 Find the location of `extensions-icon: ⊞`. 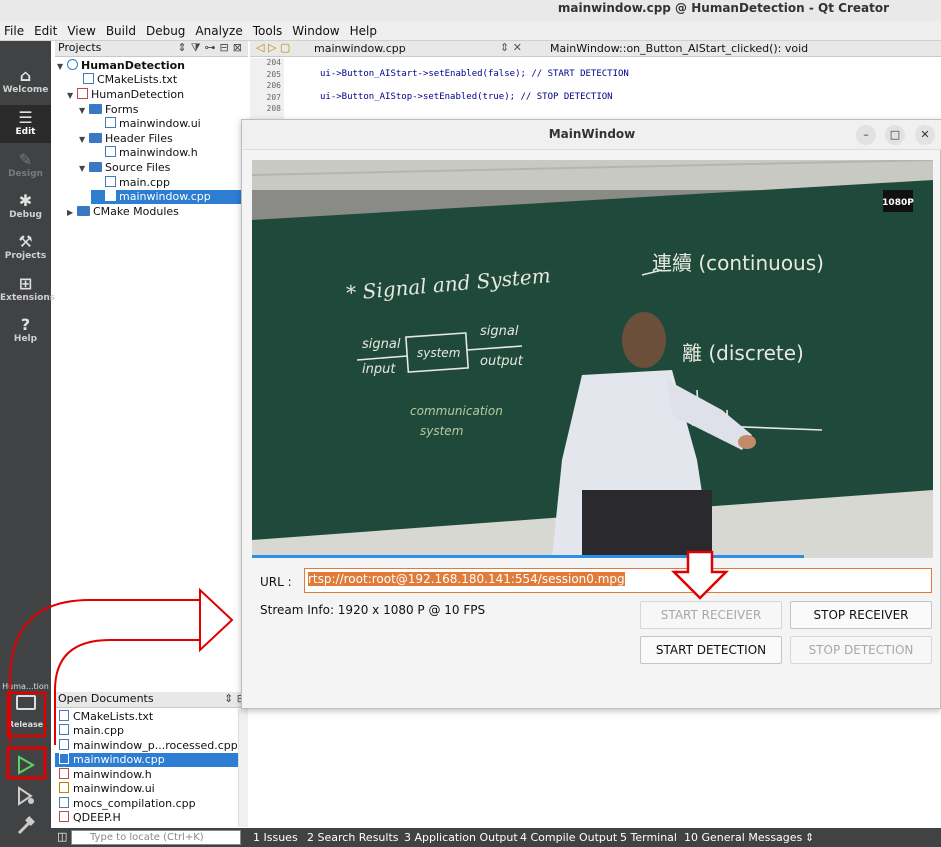

extensions-icon: ⊞ is located at coordinates (25, 283).